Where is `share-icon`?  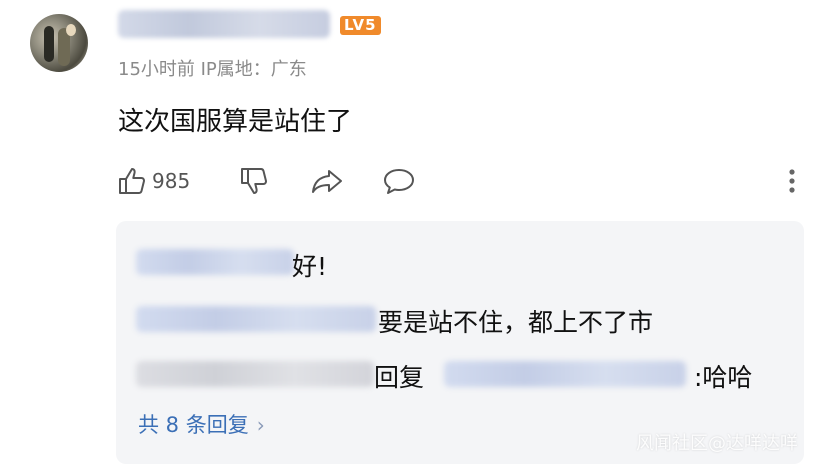 share-icon is located at coordinates (327, 181).